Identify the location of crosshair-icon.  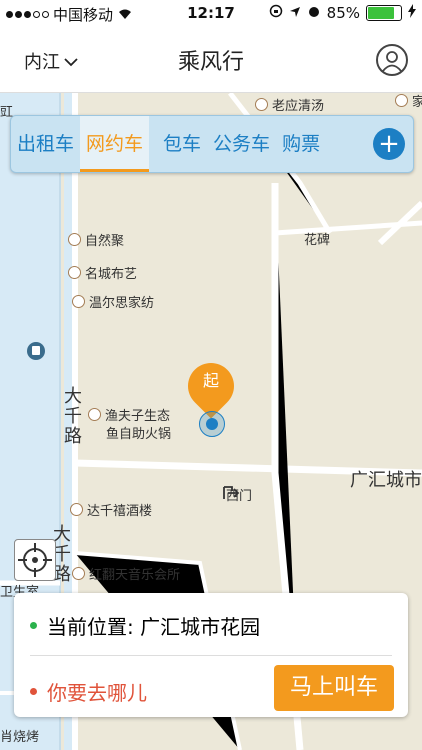
(35, 560).